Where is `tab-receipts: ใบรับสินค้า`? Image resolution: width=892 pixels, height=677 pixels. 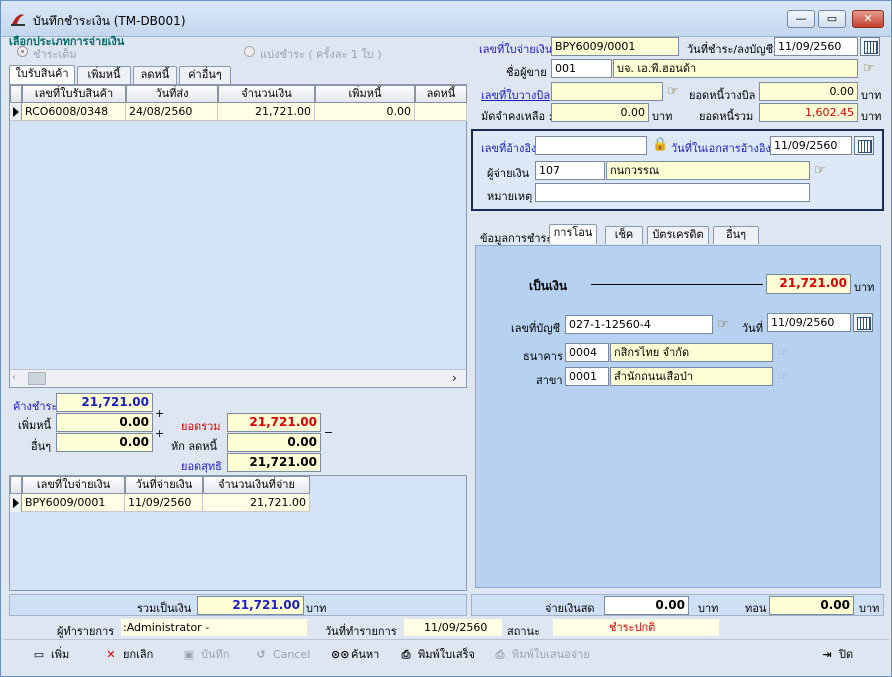
tab-receipts: ใบรับสินค้า is located at coordinates (42, 75).